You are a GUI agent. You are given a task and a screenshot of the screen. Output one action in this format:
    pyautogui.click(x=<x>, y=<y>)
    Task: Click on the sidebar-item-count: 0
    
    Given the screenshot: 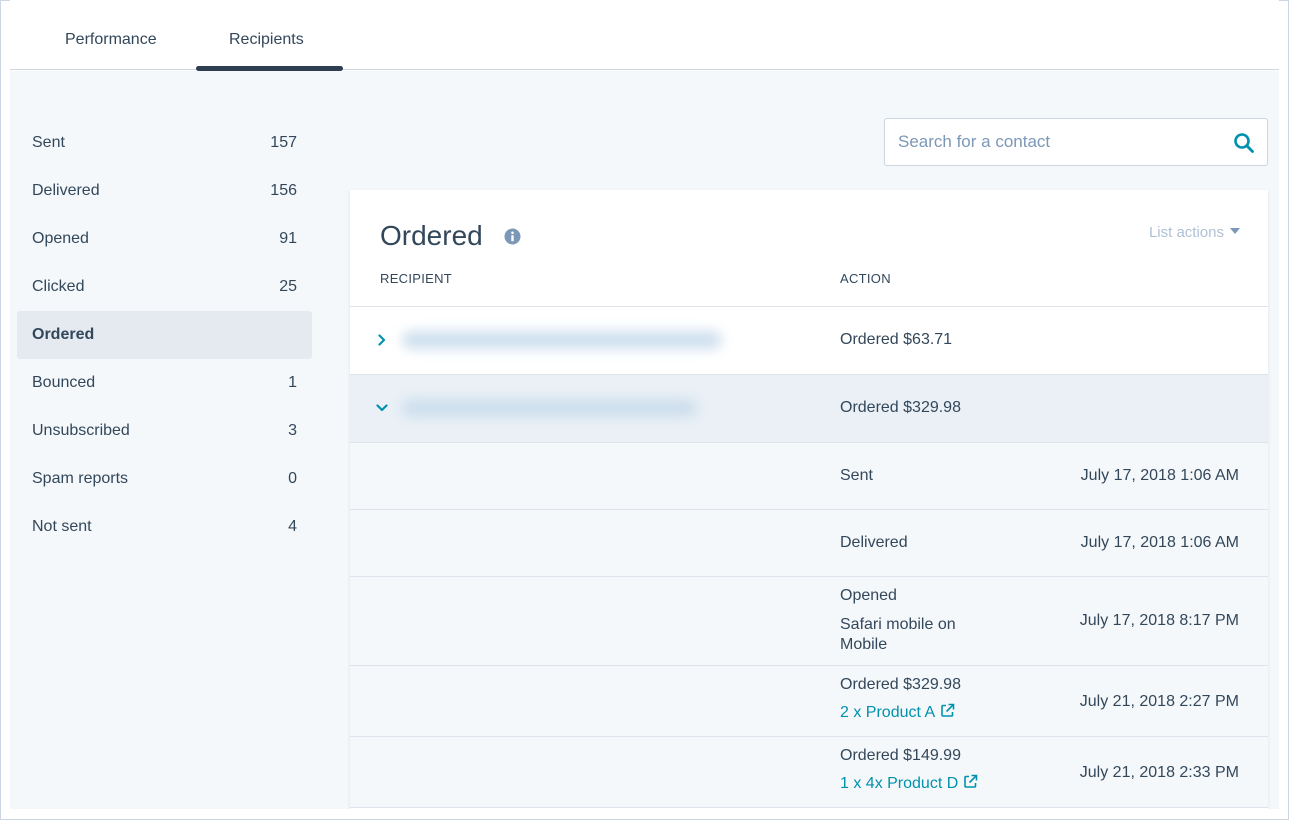 What is the action you would take?
    pyautogui.click(x=292, y=478)
    